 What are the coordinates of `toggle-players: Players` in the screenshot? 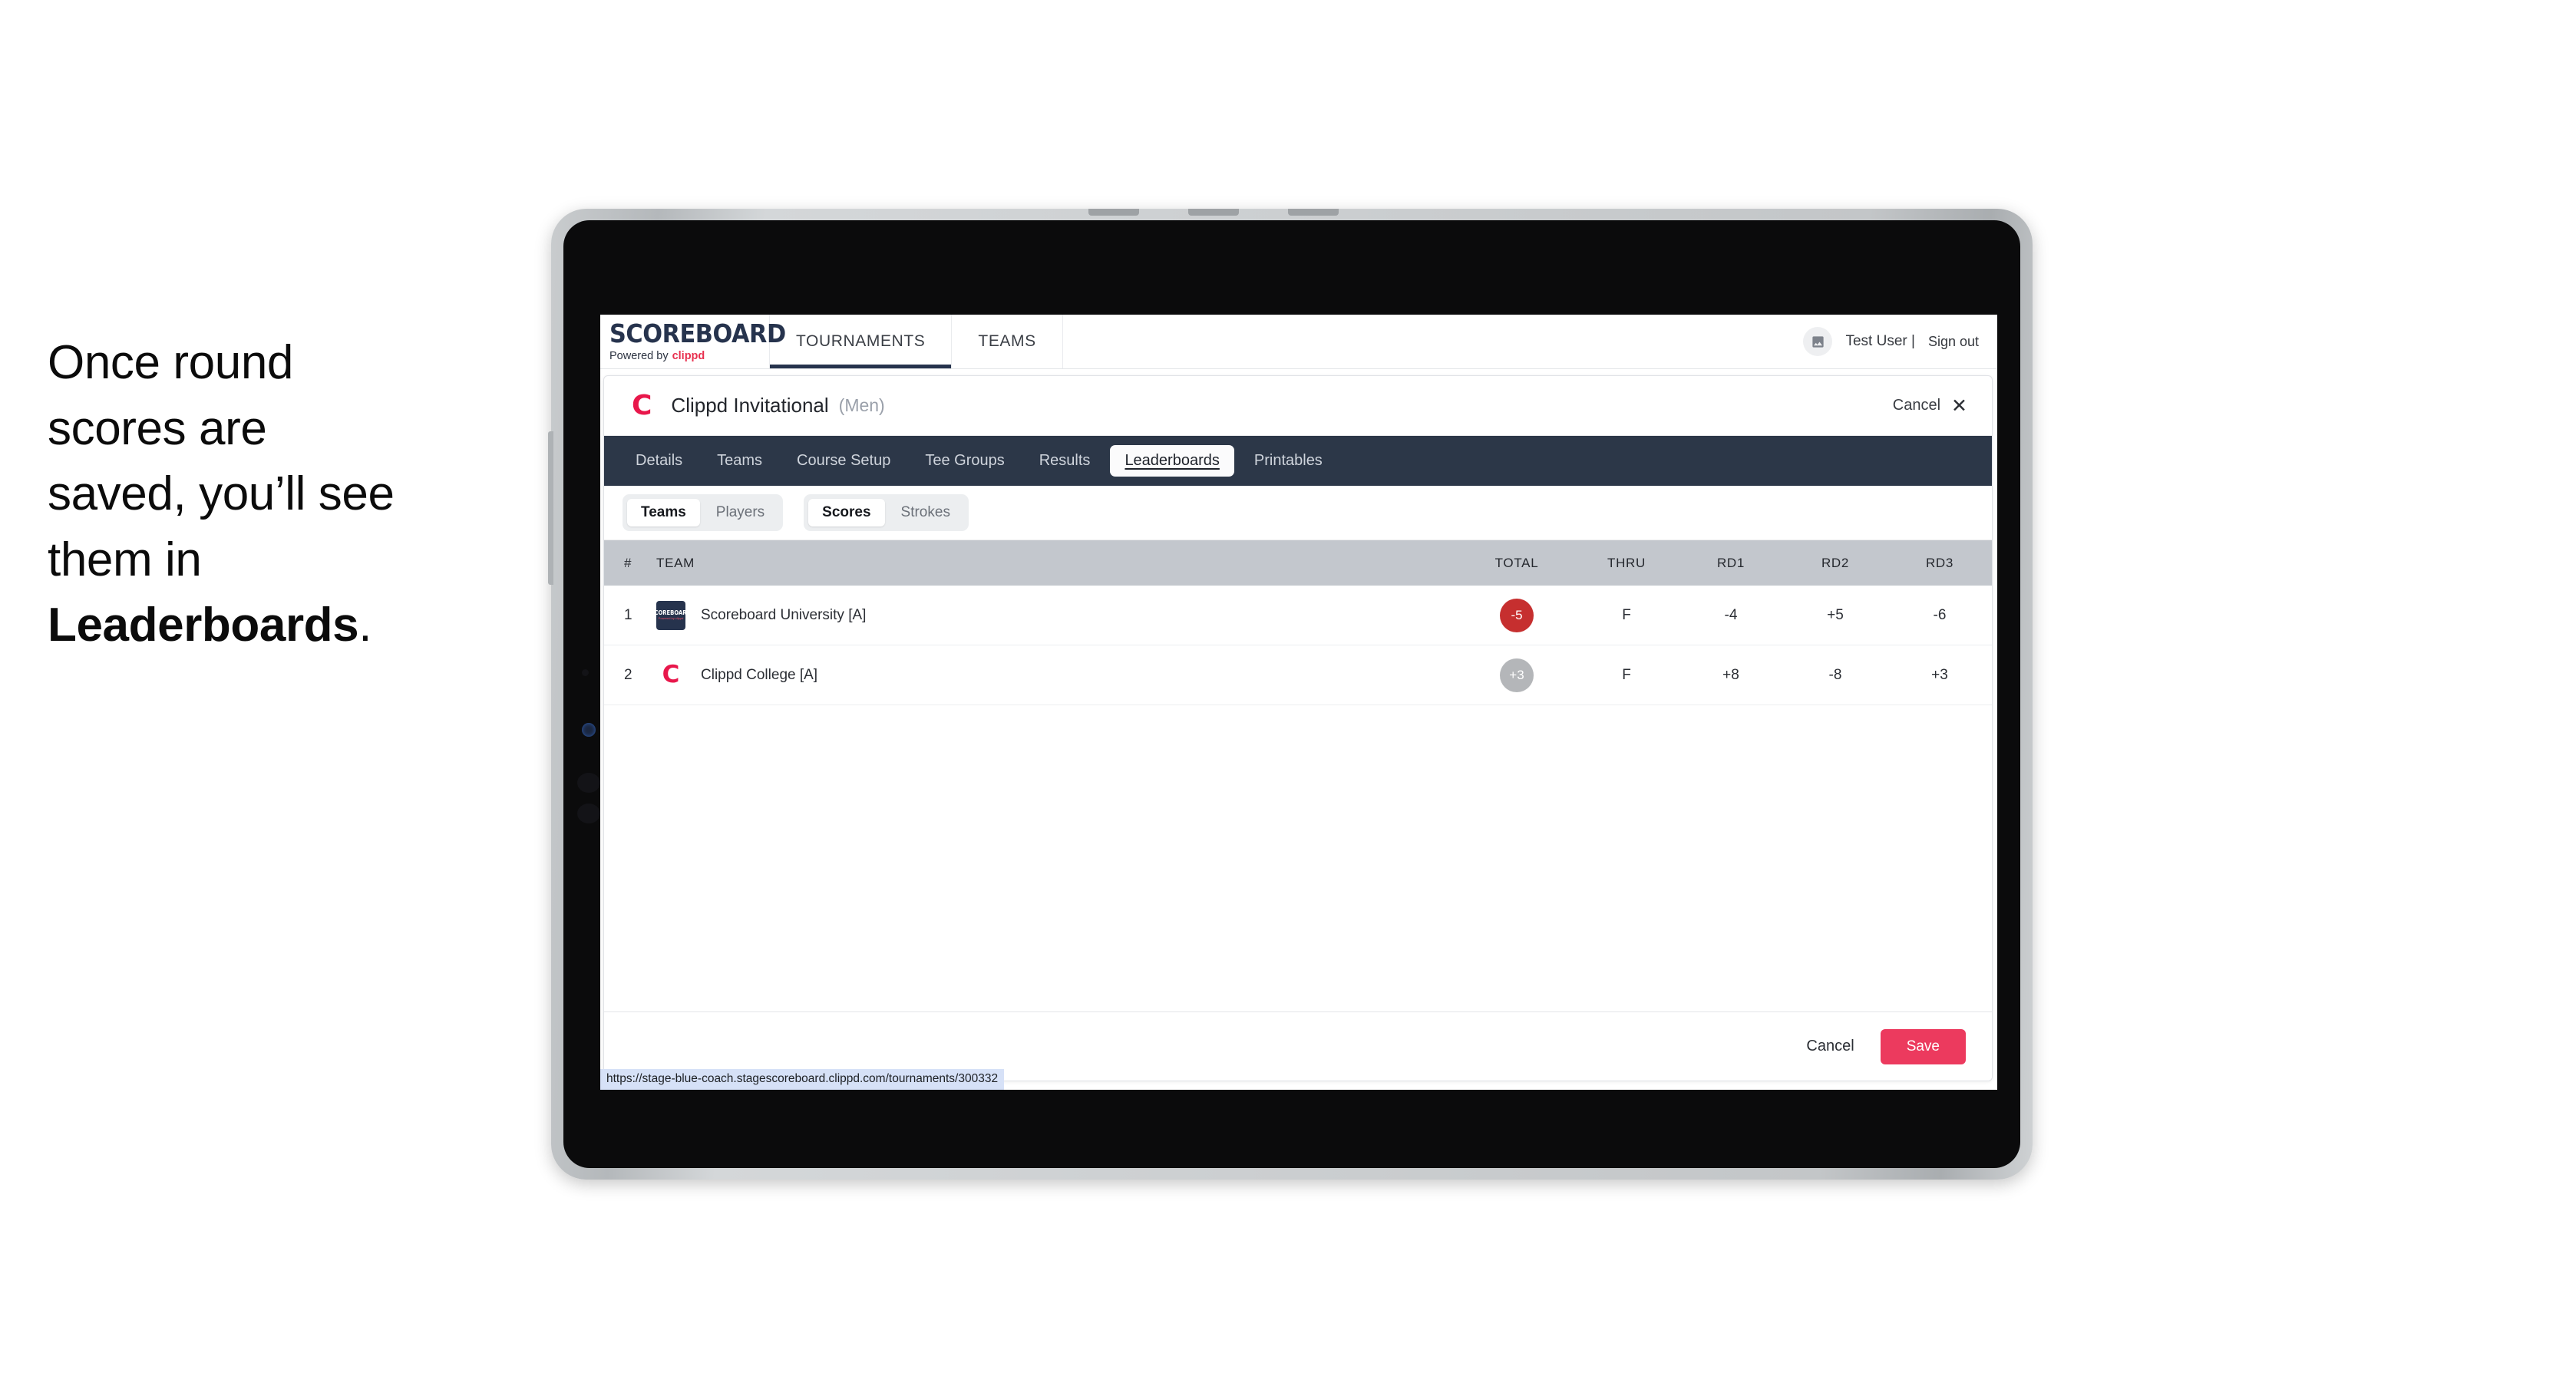 It's located at (740, 512).